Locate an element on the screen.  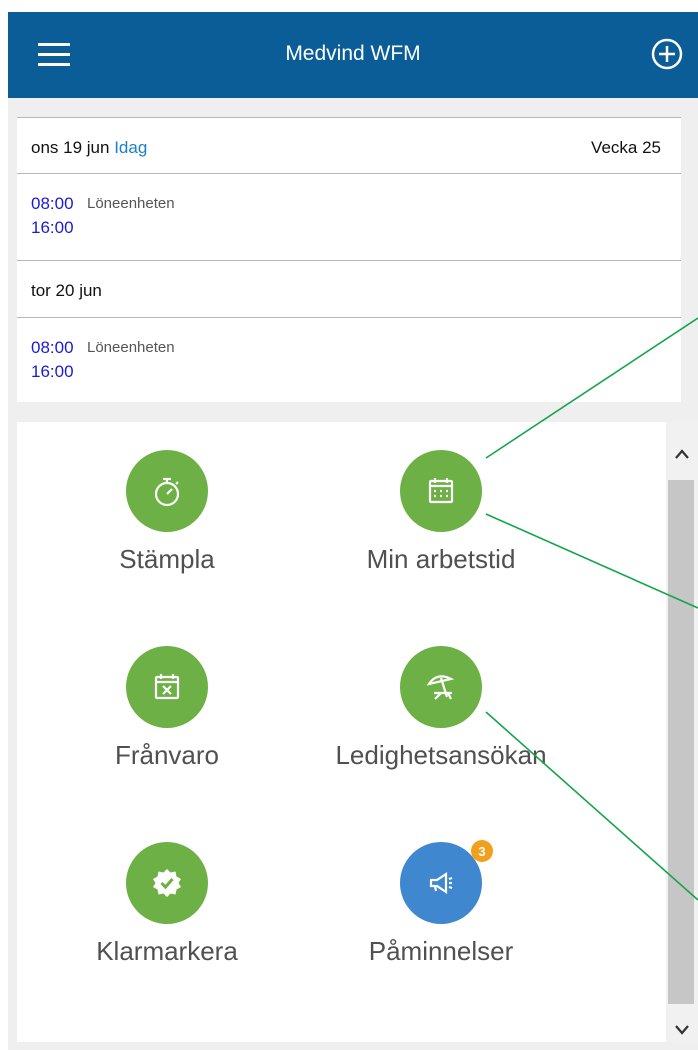
scrollbar is located at coordinates (682, 732).